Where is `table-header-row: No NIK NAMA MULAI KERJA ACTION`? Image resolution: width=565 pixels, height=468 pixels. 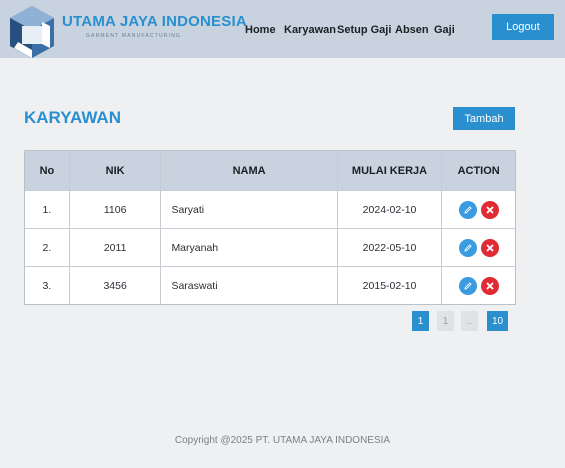 table-header-row: No NIK NAMA MULAI KERJA ACTION is located at coordinates (270, 170).